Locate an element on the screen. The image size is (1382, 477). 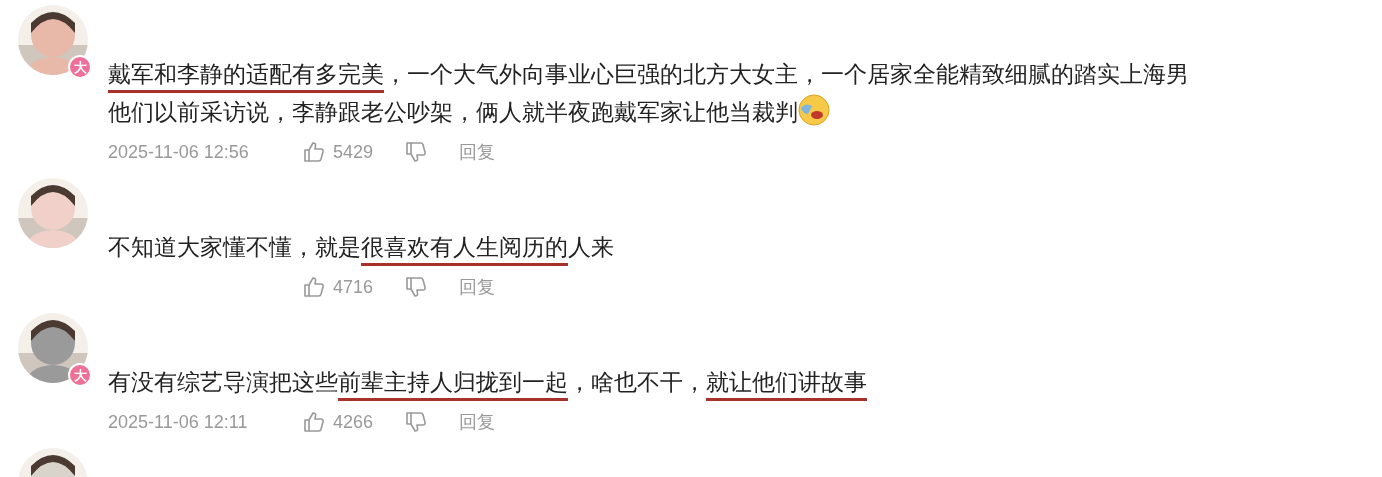
comment-text: 不知道大家懂不懂，就是很喜欢有人生阅历的人来 is located at coordinates (361, 248).